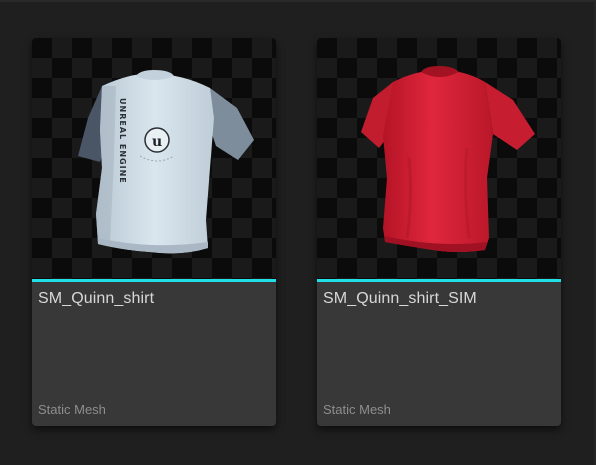 The width and height of the screenshot is (596, 465). What do you see at coordinates (400, 298) in the screenshot?
I see `asset-name-label: SM_Quinn_shirt_SIM` at bounding box center [400, 298].